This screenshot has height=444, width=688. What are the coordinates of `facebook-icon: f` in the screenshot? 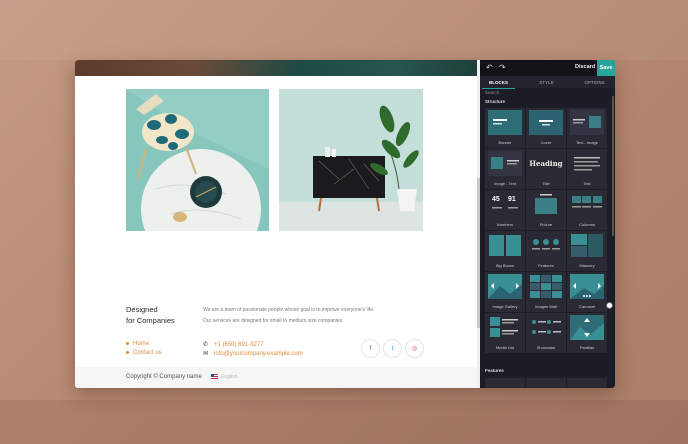 It's located at (370, 348).